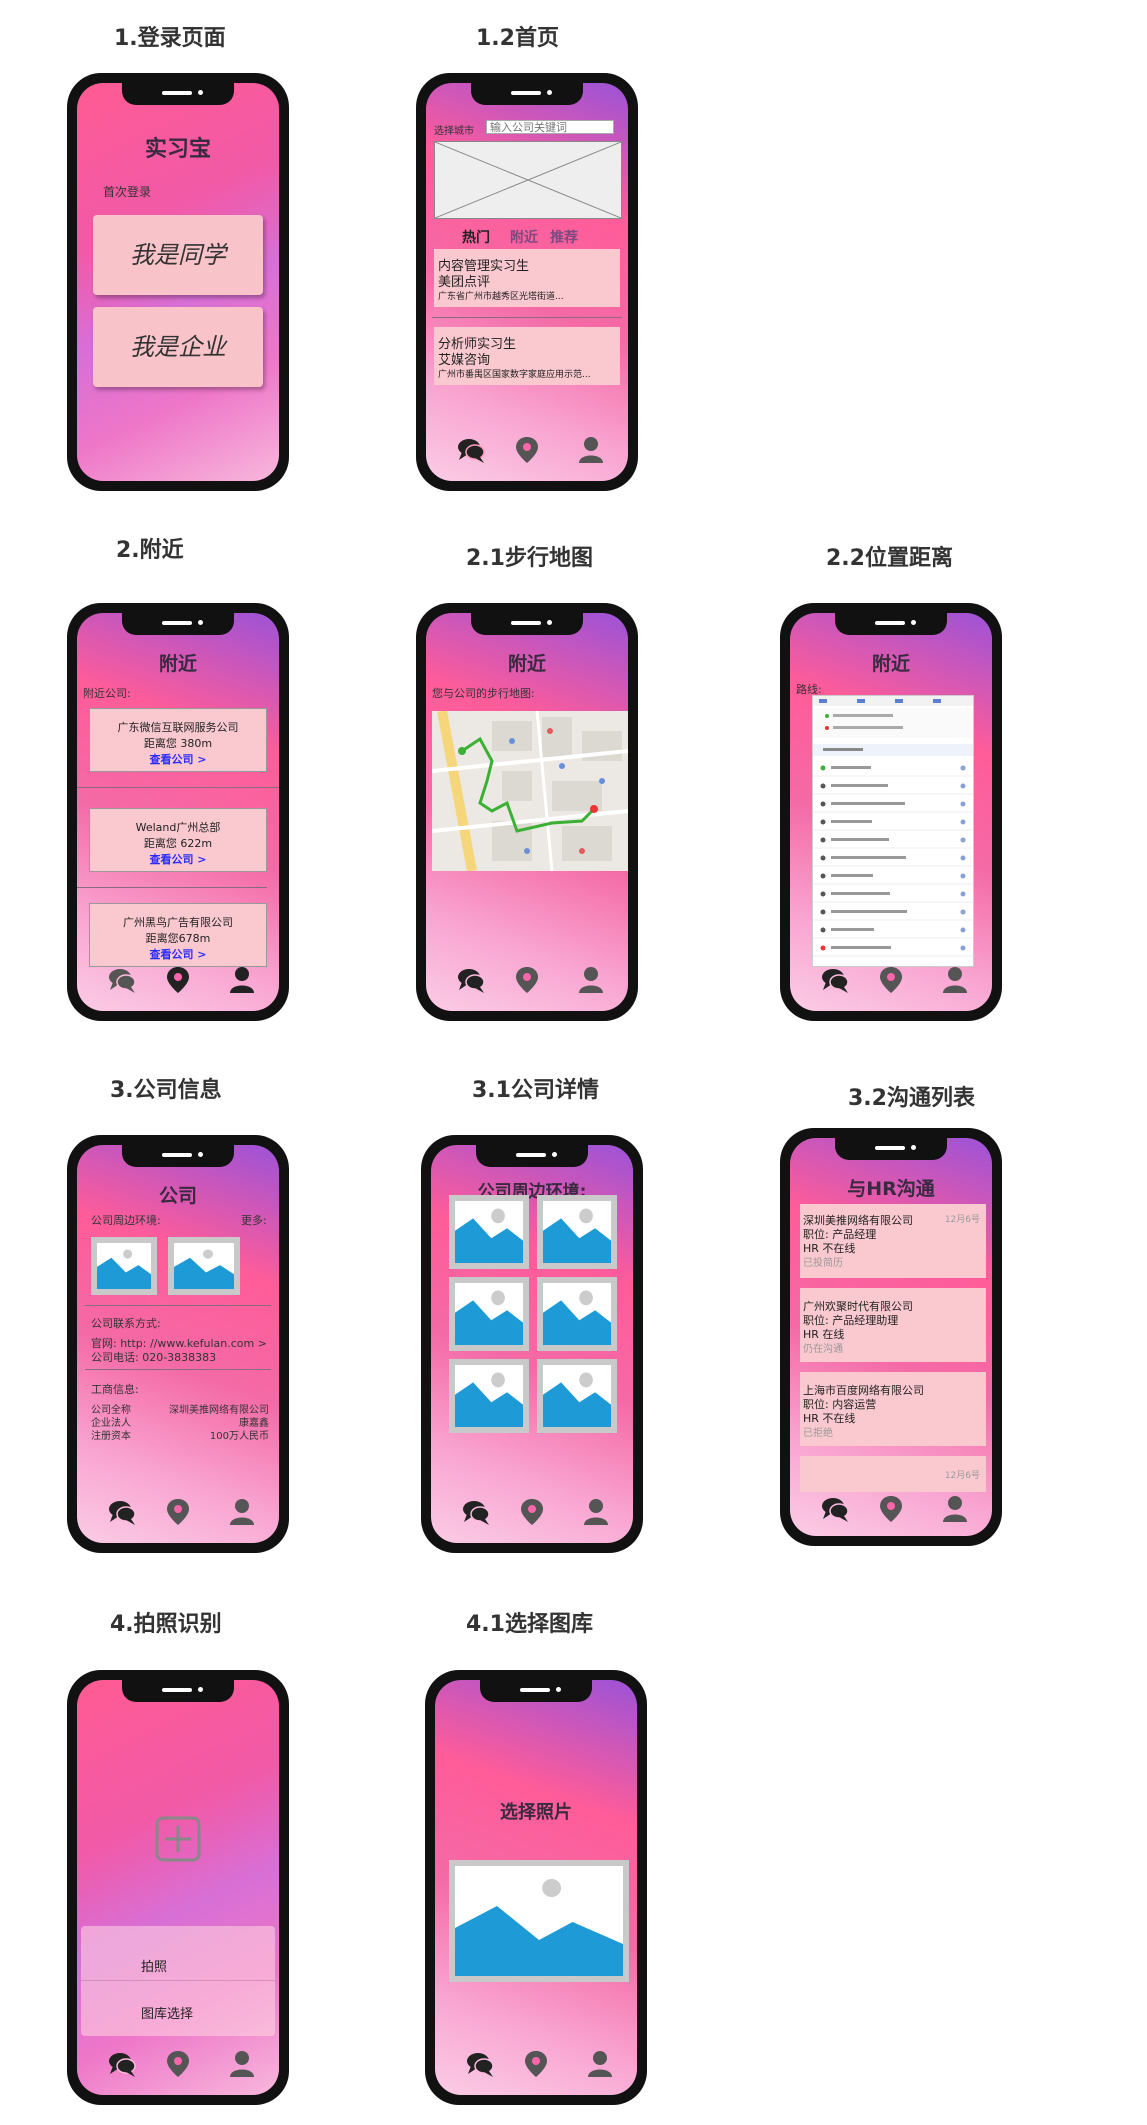  Describe the element at coordinates (178, 935) in the screenshot. I see `company-card: 广州黑鸟广告有限公司 距离您678m 查看公司 >` at that location.